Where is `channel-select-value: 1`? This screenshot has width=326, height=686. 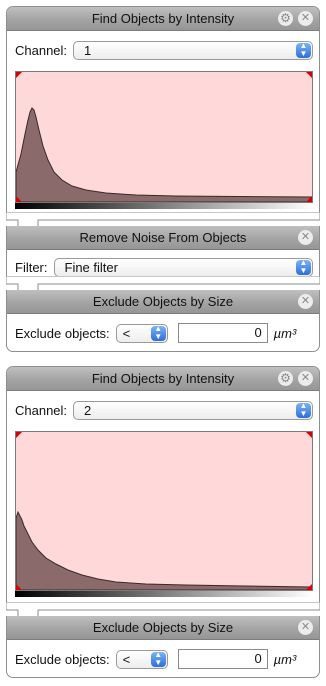 channel-select-value: 1 is located at coordinates (88, 50).